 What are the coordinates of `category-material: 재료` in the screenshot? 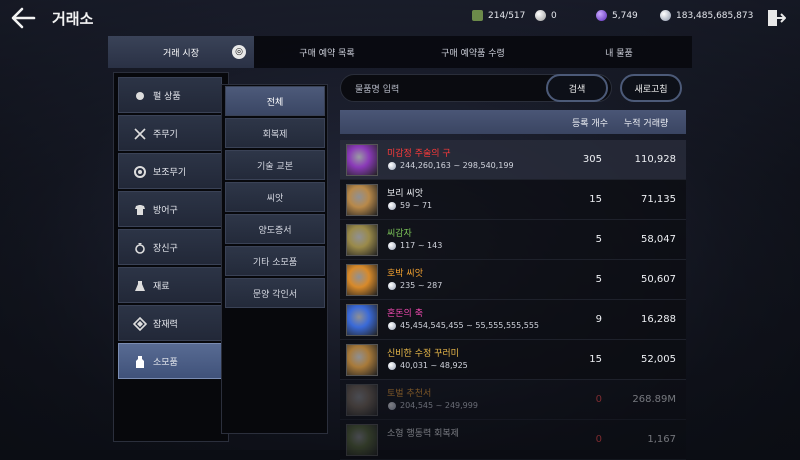 It's located at (170, 285).